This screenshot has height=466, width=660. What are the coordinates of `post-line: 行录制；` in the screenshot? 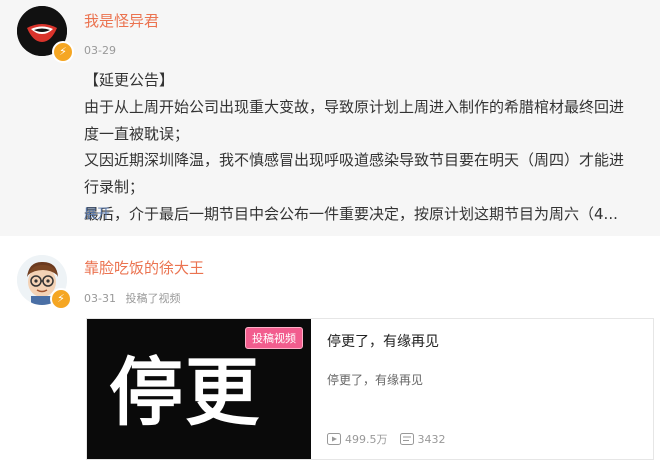 It's located at (114, 187).